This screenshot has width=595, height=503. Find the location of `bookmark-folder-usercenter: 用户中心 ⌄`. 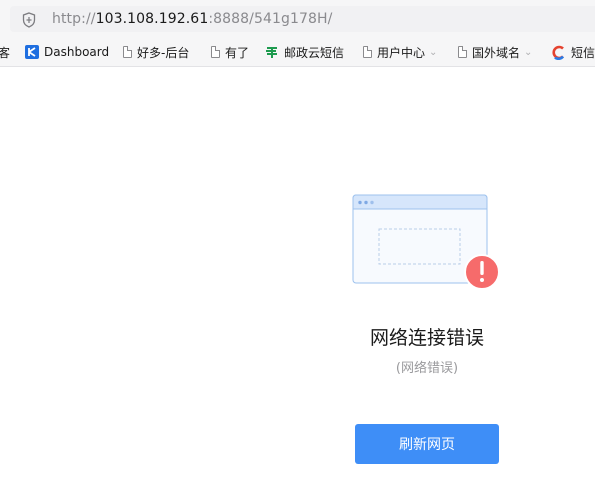

bookmark-folder-usercenter: 用户中心 ⌄ is located at coordinates (400, 52).